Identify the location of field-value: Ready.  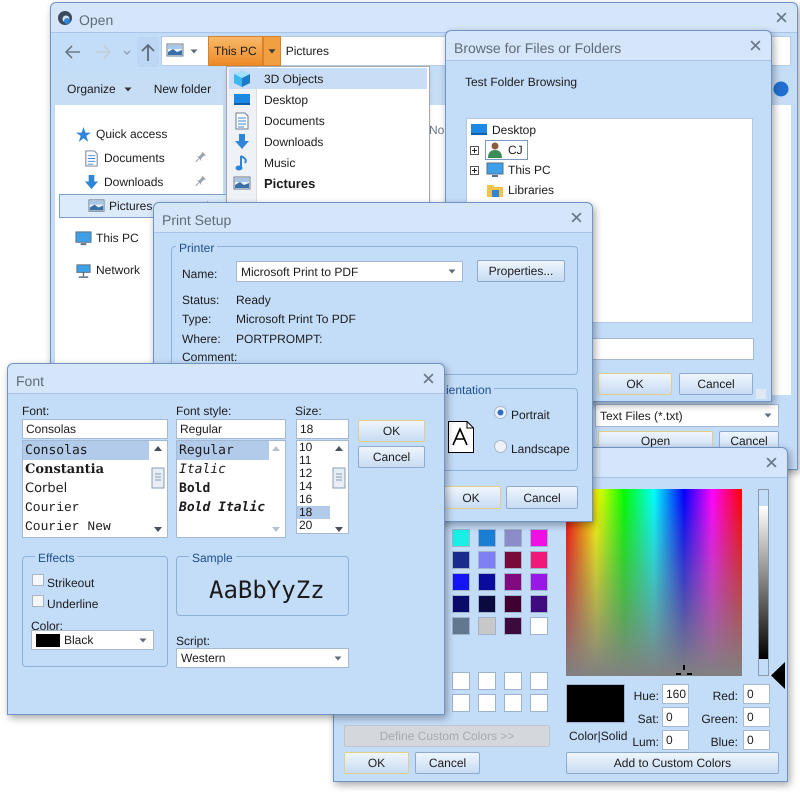
(253, 300).